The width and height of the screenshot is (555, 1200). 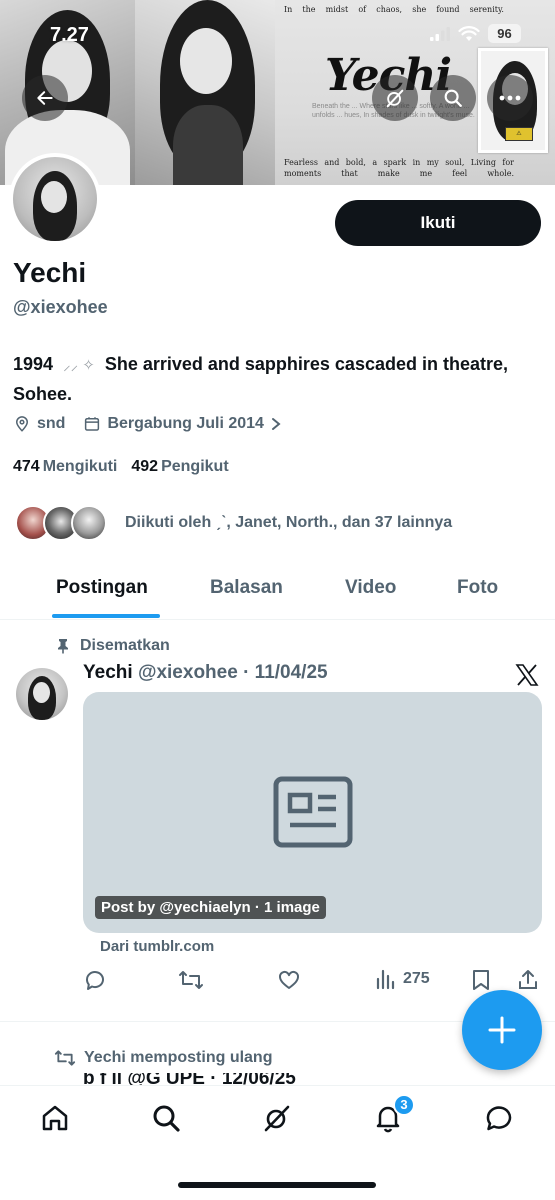 I want to click on post-actions: 275, so click(x=314, y=983).